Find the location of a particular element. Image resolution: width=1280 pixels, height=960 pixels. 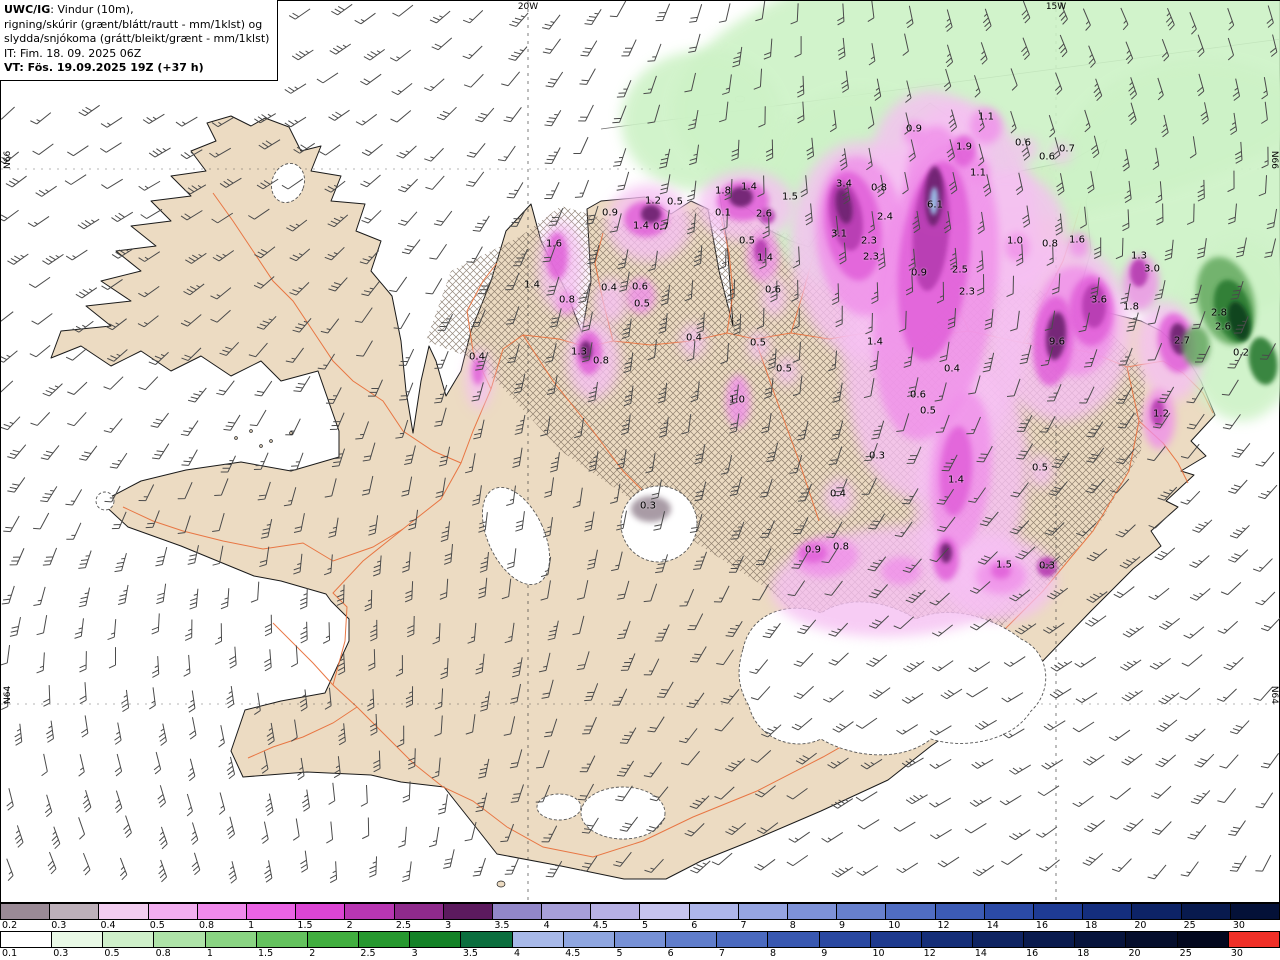

colorbar-tick-label: 14 is located at coordinates (992, 925).